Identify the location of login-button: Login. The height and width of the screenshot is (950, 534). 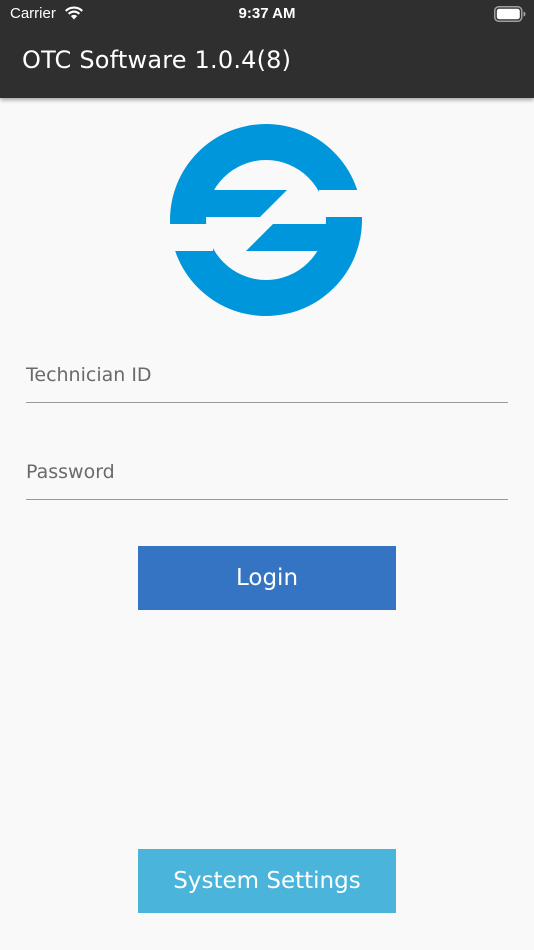
(267, 578).